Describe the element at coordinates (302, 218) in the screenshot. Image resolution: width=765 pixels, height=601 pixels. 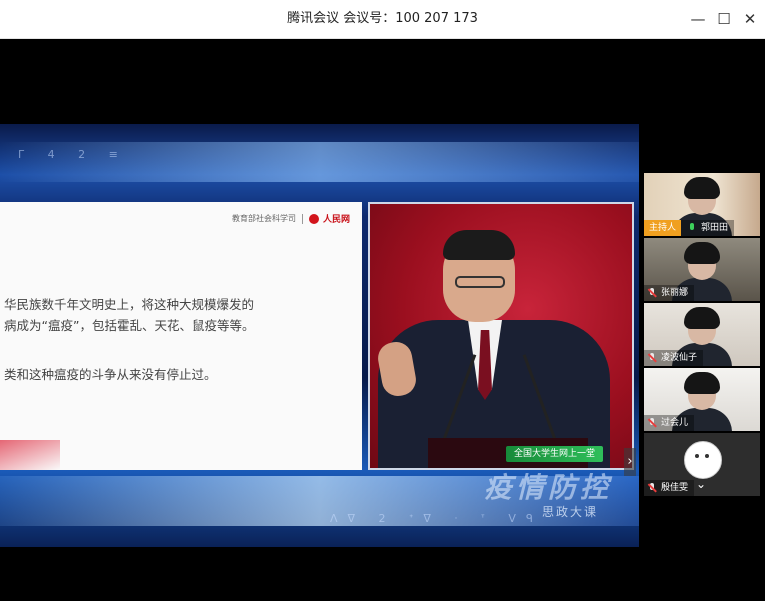
I see `divider` at that location.